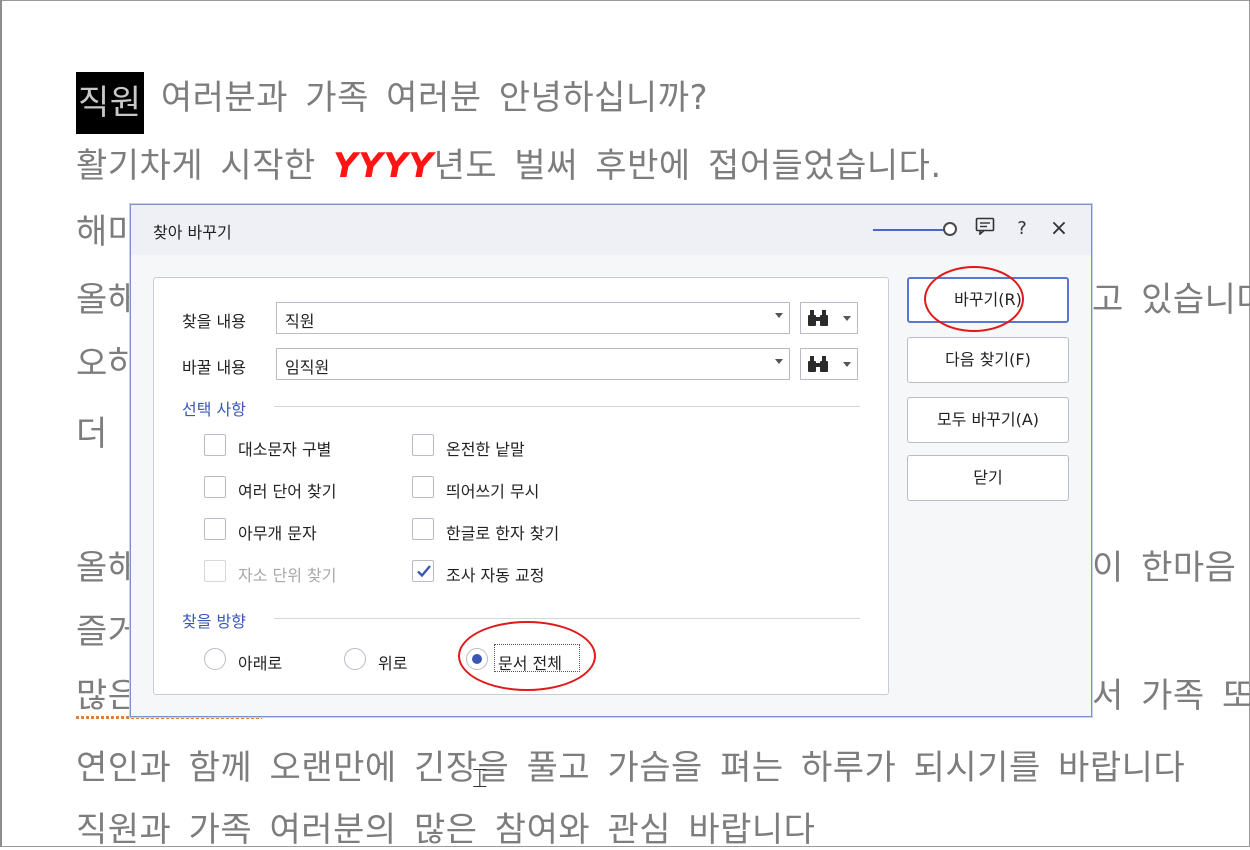  Describe the element at coordinates (300, 321) in the screenshot. I see `find-value: 직원` at that location.